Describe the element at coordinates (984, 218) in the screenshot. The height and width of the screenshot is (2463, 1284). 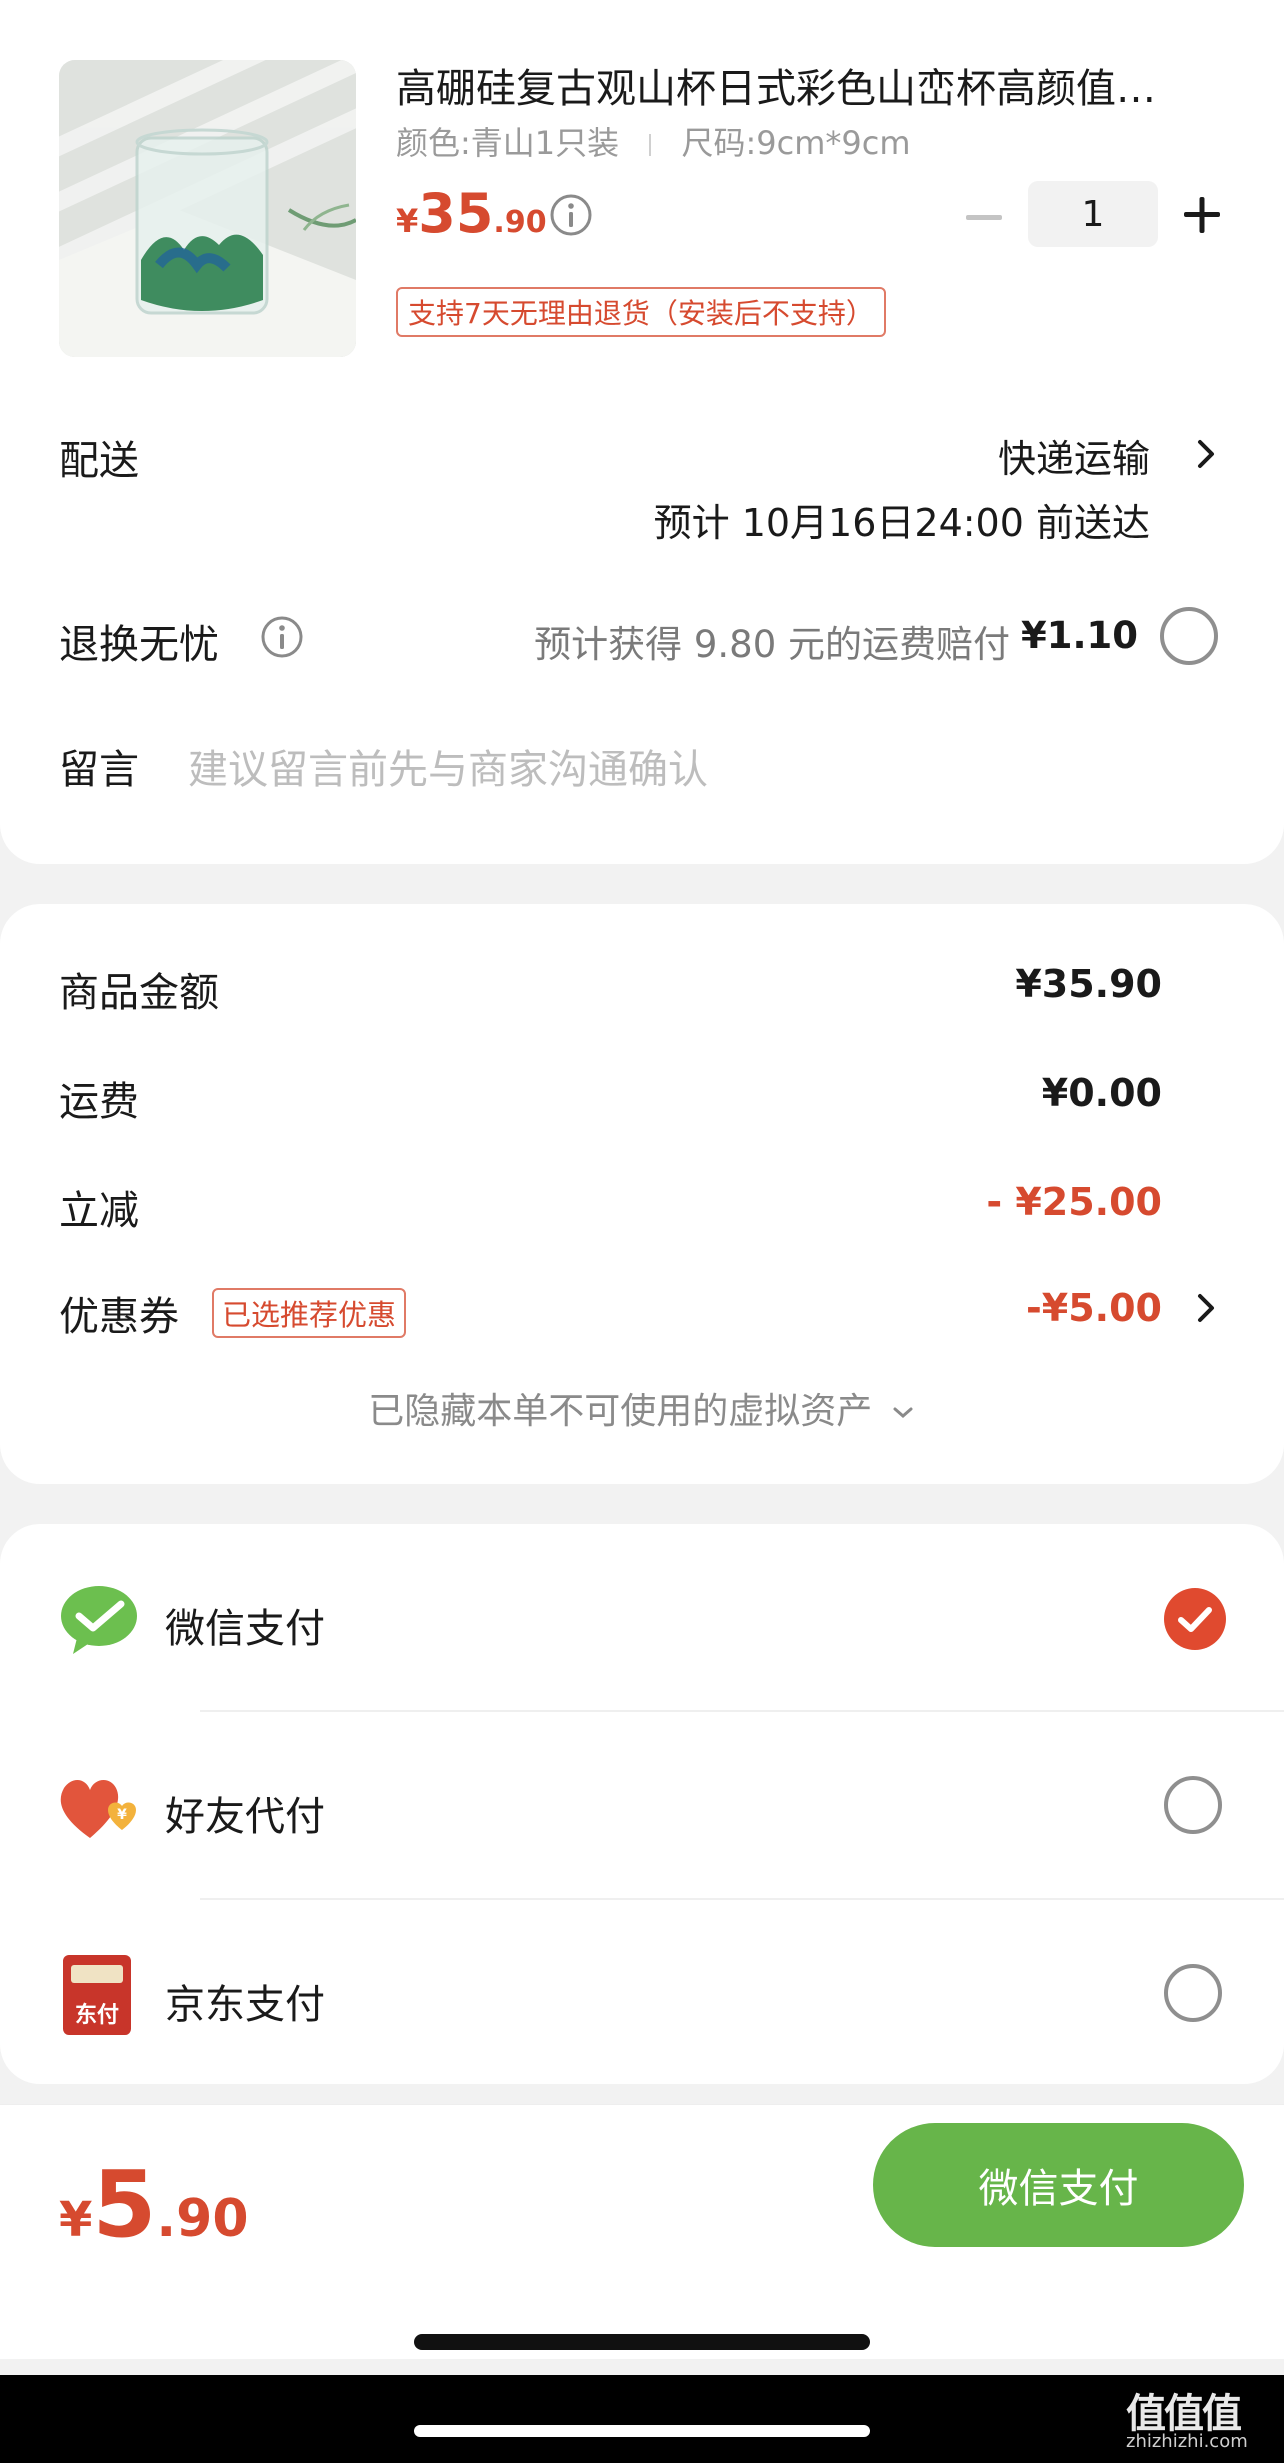
I see `quantity-decrease-button` at that location.